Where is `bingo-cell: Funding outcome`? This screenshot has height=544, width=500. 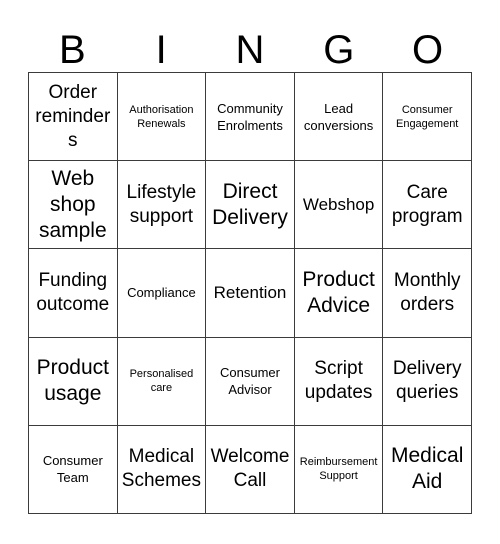
bingo-cell: Funding outcome is located at coordinates (73, 293).